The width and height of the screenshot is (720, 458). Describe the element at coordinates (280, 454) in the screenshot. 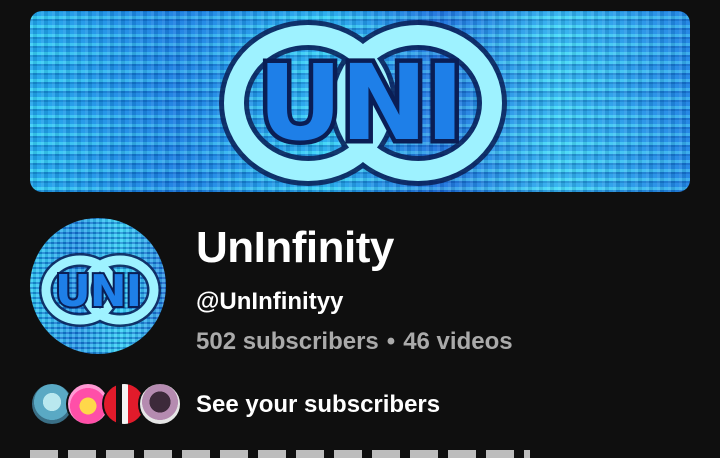

I see `cut-off-description-line` at that location.